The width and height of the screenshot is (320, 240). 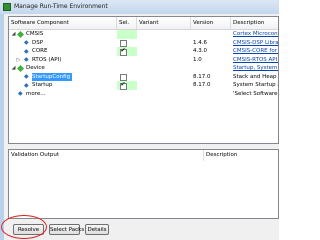 What do you see at coordinates (255, 85) in the screenshot?
I see `description-cell: System Startup and System` at bounding box center [255, 85].